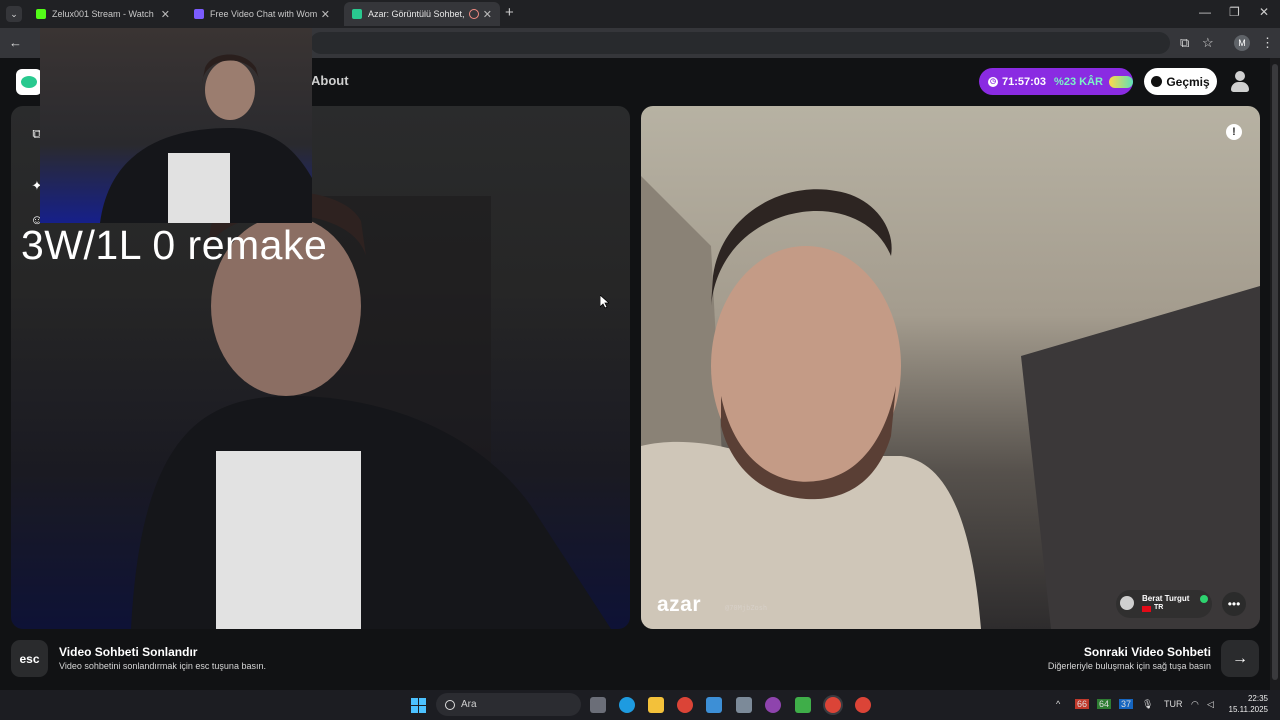  I want to click on promo-timer-pill: ◷ 71:57:03 %23 KÂR, so click(1056, 81).